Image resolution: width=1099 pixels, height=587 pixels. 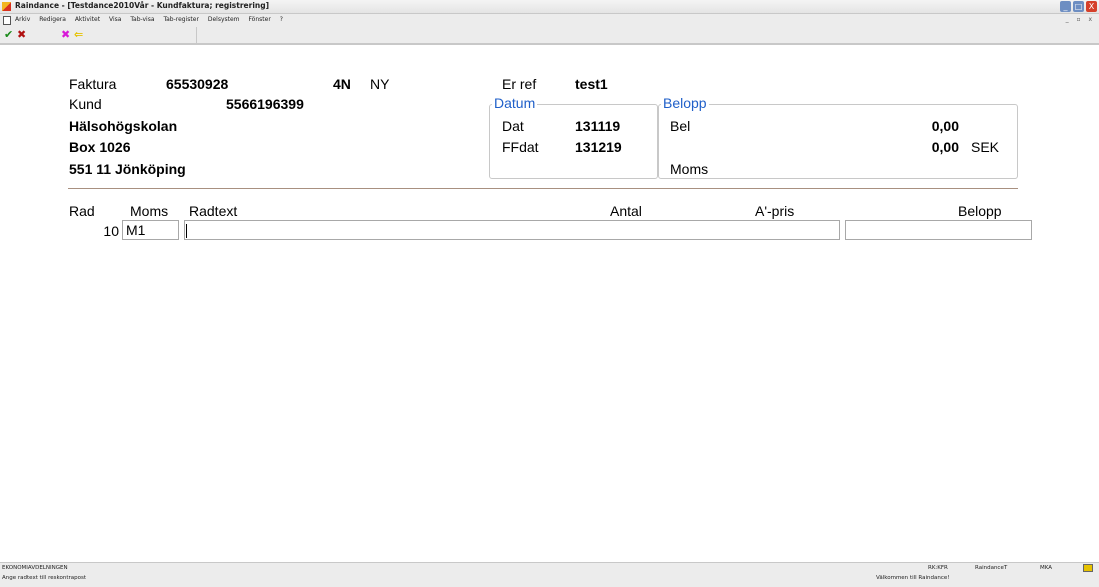 I want to click on menu-aktivitet: Aktivitet, so click(x=87, y=19).